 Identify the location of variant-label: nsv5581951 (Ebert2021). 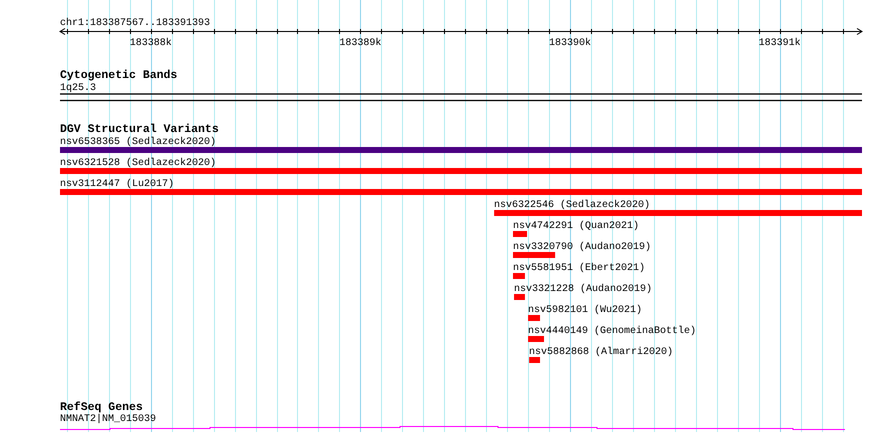
(579, 268).